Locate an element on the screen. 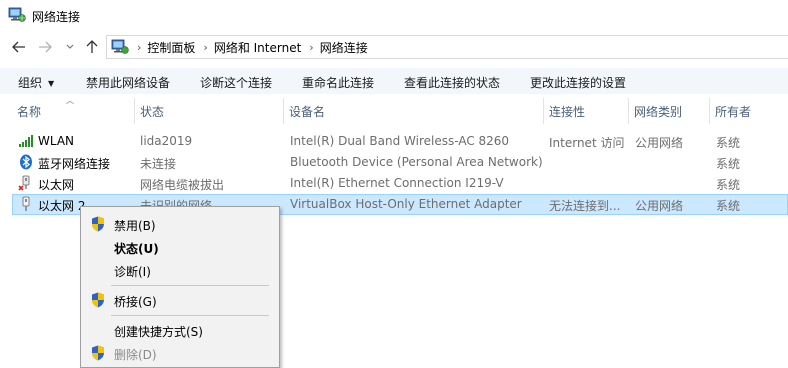 This screenshot has width=788, height=368. connection-device: Intel(R) Ethernet Connection I219-V is located at coordinates (397, 183).